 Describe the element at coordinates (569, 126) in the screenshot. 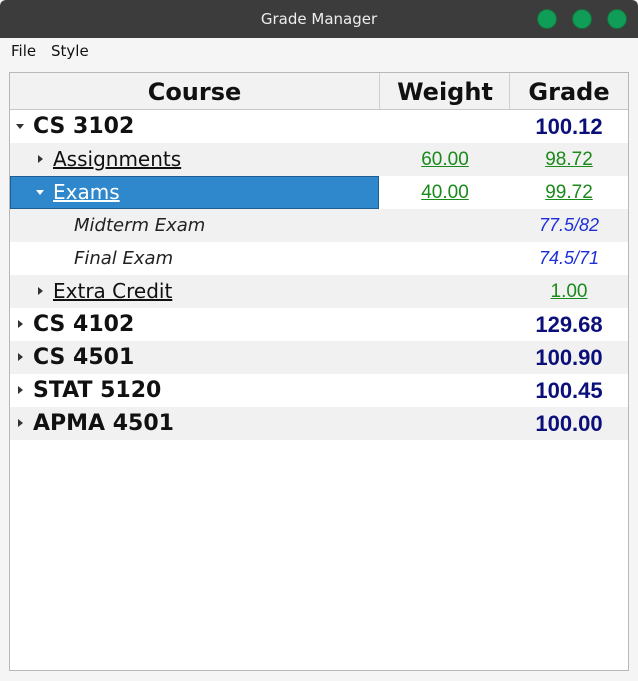

I see `grade-value: 100.12` at that location.